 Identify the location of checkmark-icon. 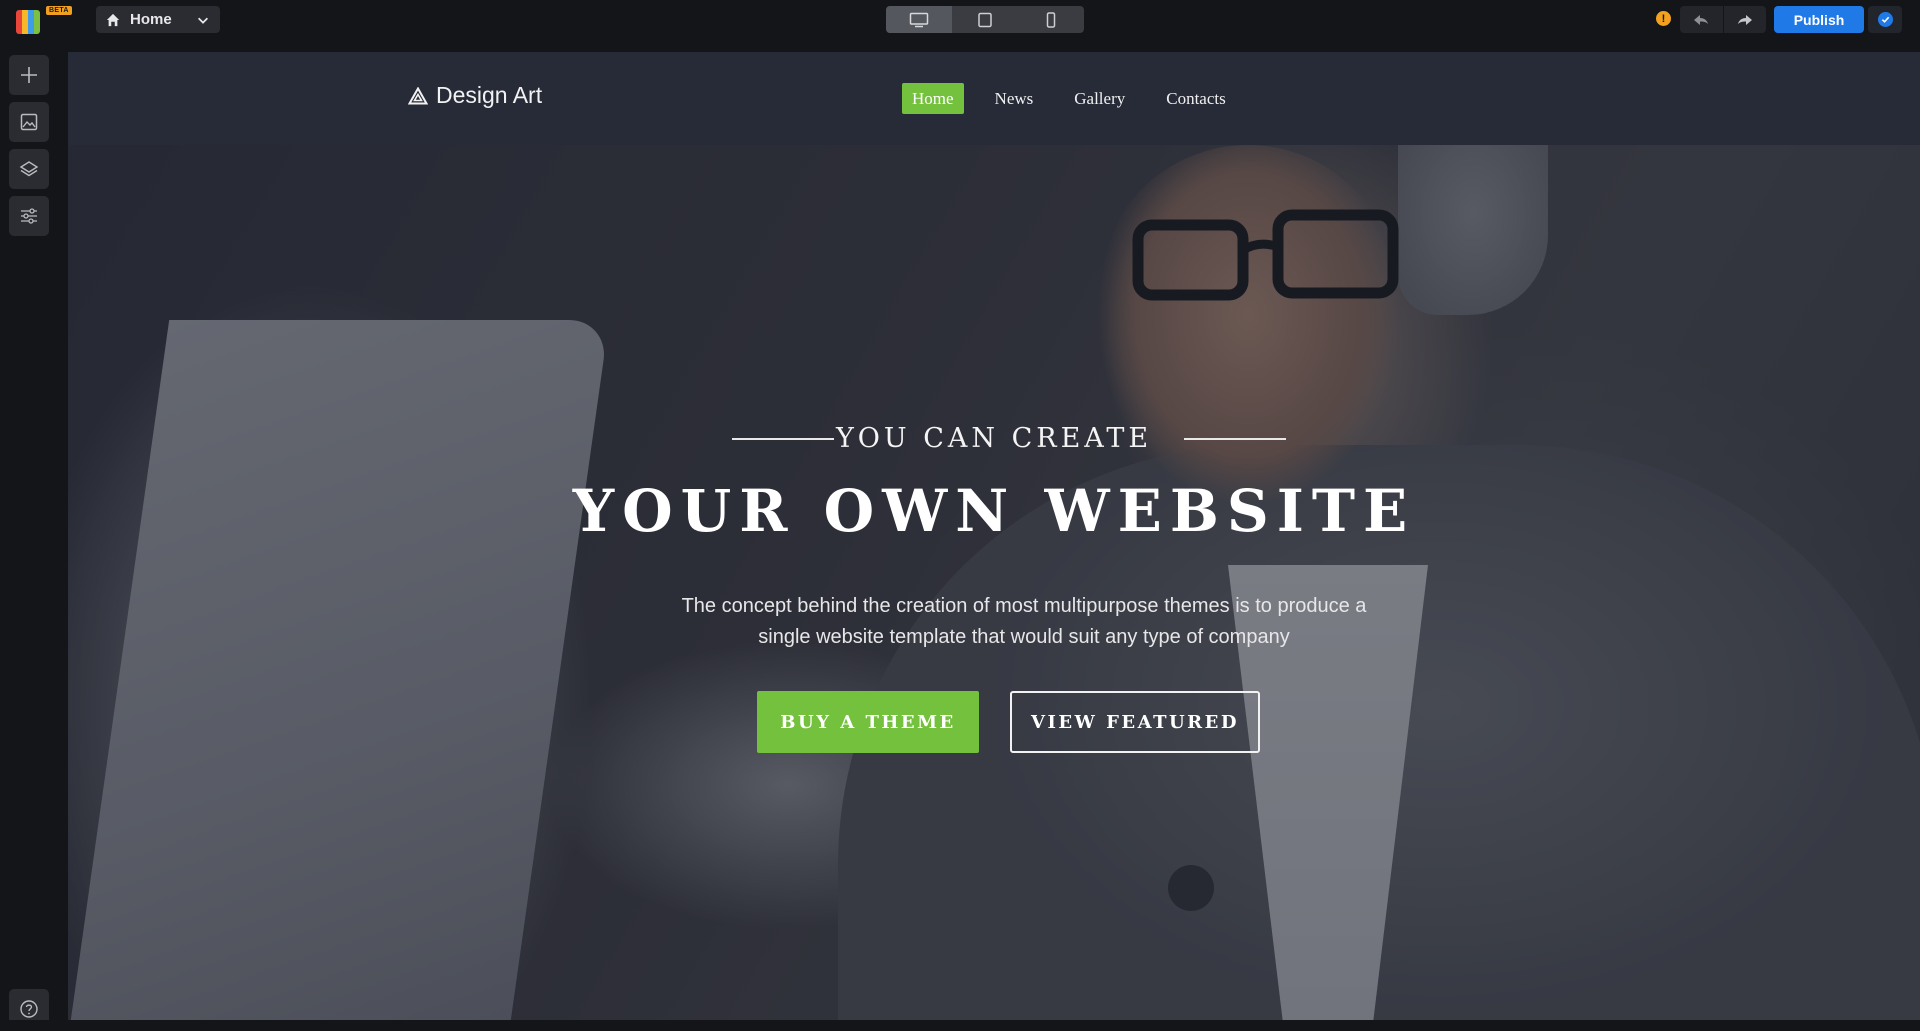
(1885, 19).